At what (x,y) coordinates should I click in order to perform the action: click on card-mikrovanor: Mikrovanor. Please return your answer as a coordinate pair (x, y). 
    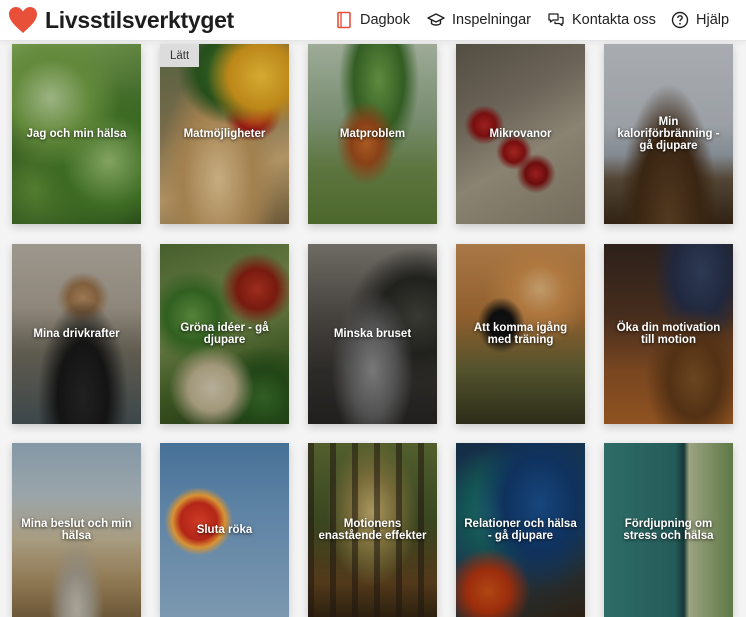
    Looking at the image, I should click on (520, 134).